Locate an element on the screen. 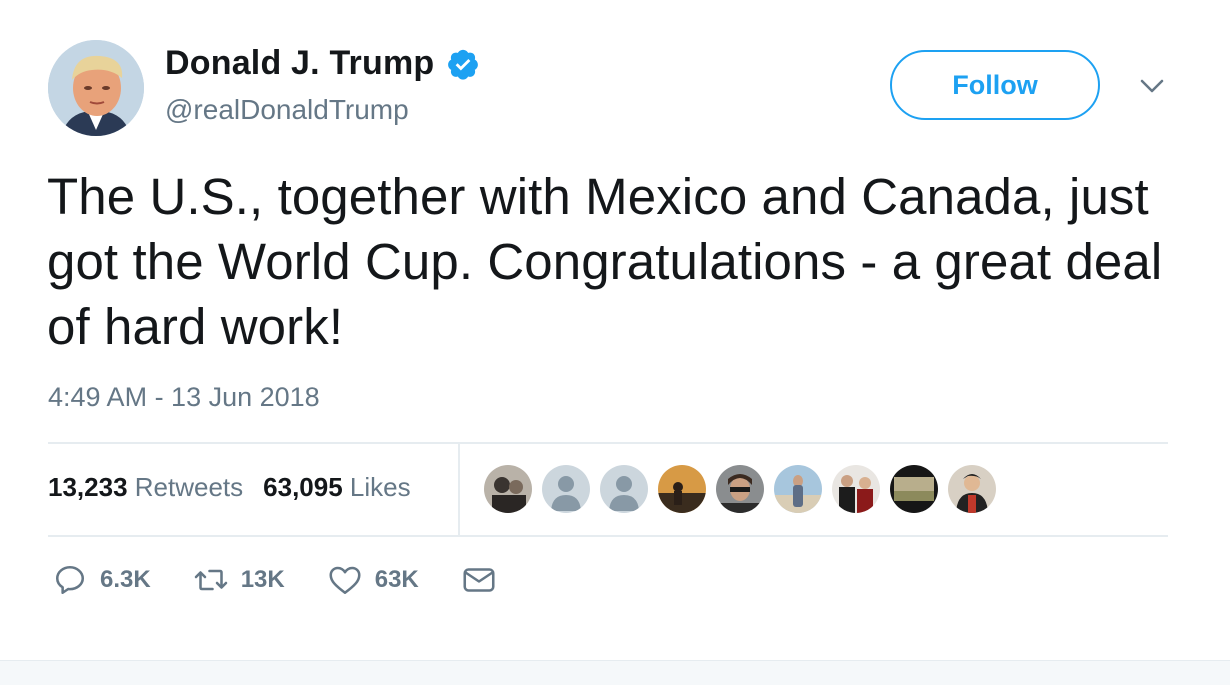 Image resolution: width=1230 pixels, height=685 pixels. author-name-row: Donald J. Trump is located at coordinates (322, 63).